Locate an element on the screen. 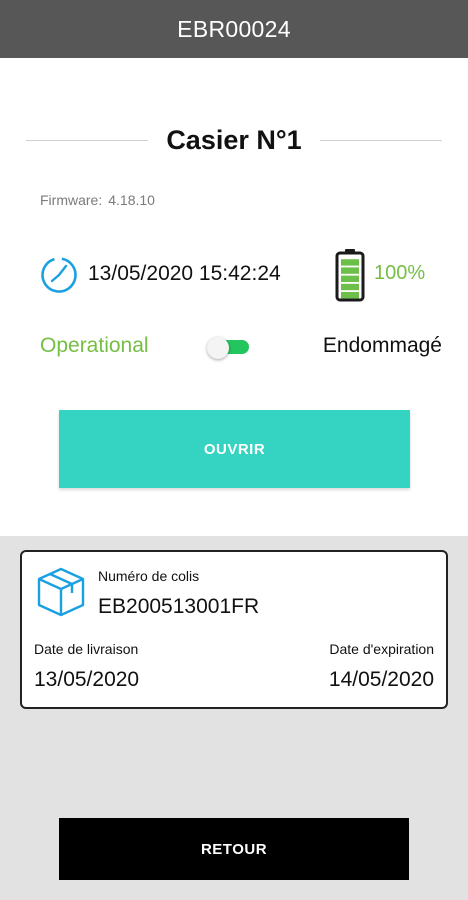 This screenshot has width=468, height=900. expiry-date-value: 14/05/2020 is located at coordinates (381, 679).